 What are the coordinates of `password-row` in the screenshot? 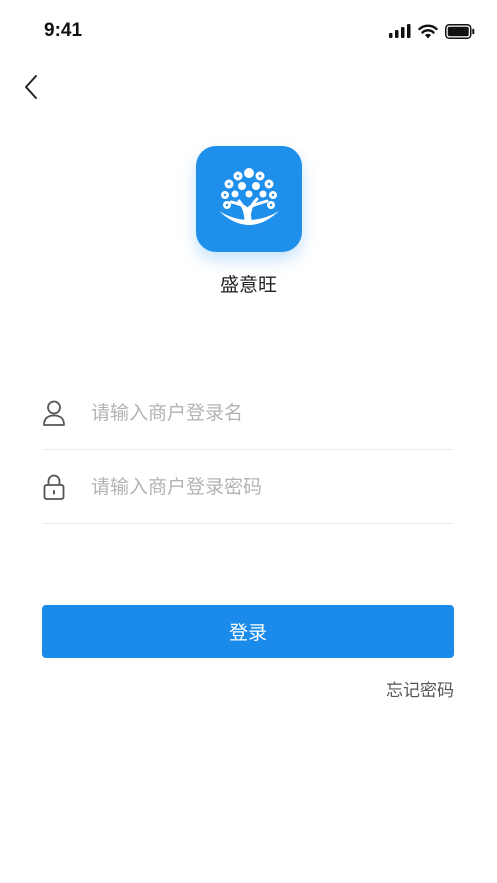 It's located at (248, 487).